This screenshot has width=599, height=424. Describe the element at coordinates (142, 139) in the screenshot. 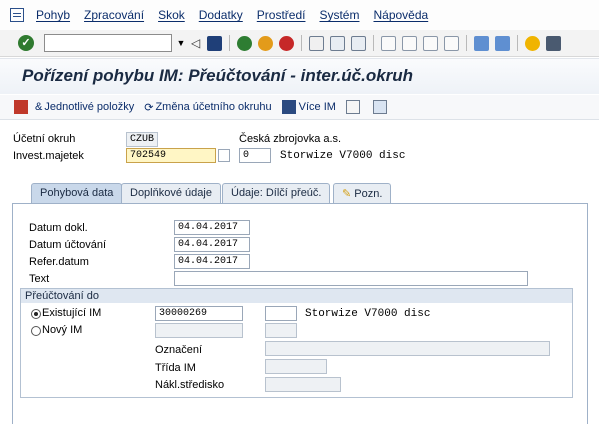

I see `company-code-field: CZUB` at that location.